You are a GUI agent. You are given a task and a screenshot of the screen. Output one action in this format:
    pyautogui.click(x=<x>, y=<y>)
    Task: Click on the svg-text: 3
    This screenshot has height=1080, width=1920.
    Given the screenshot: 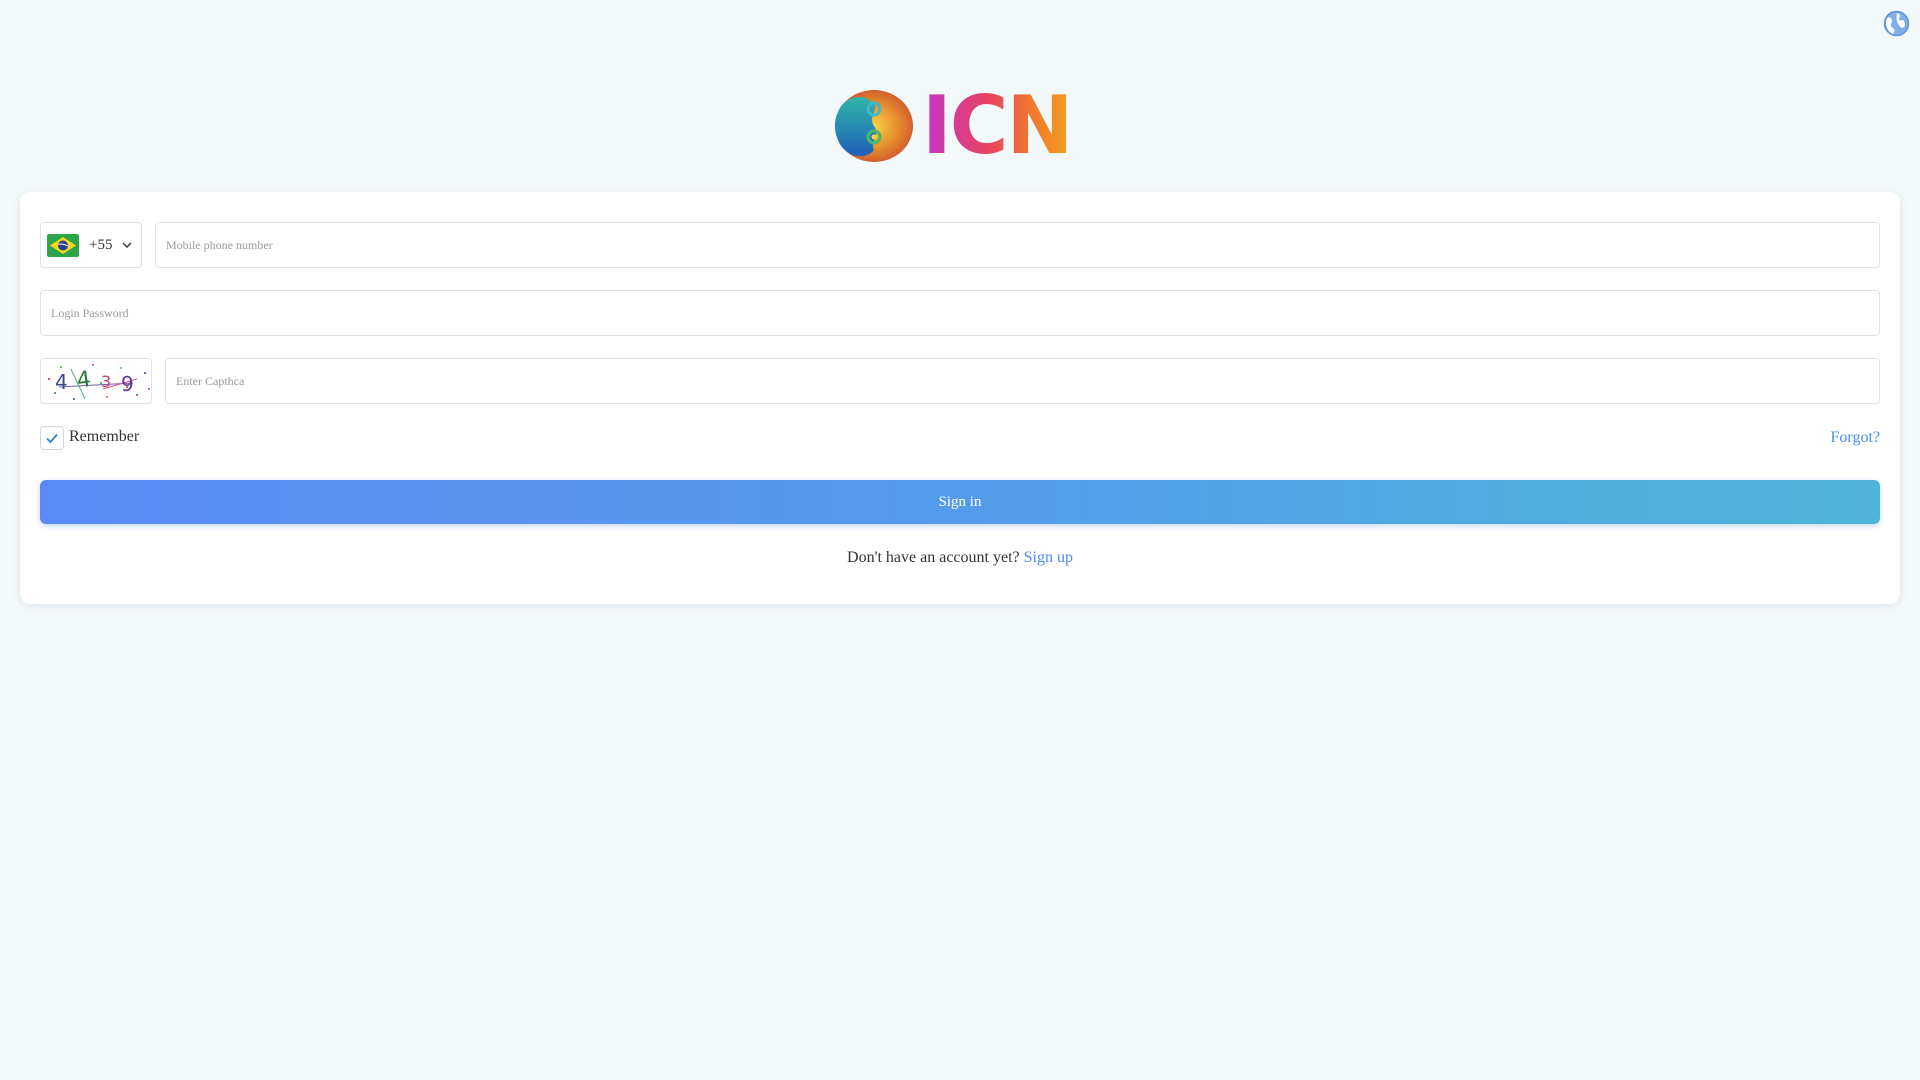 What is the action you would take?
    pyautogui.click(x=106, y=381)
    